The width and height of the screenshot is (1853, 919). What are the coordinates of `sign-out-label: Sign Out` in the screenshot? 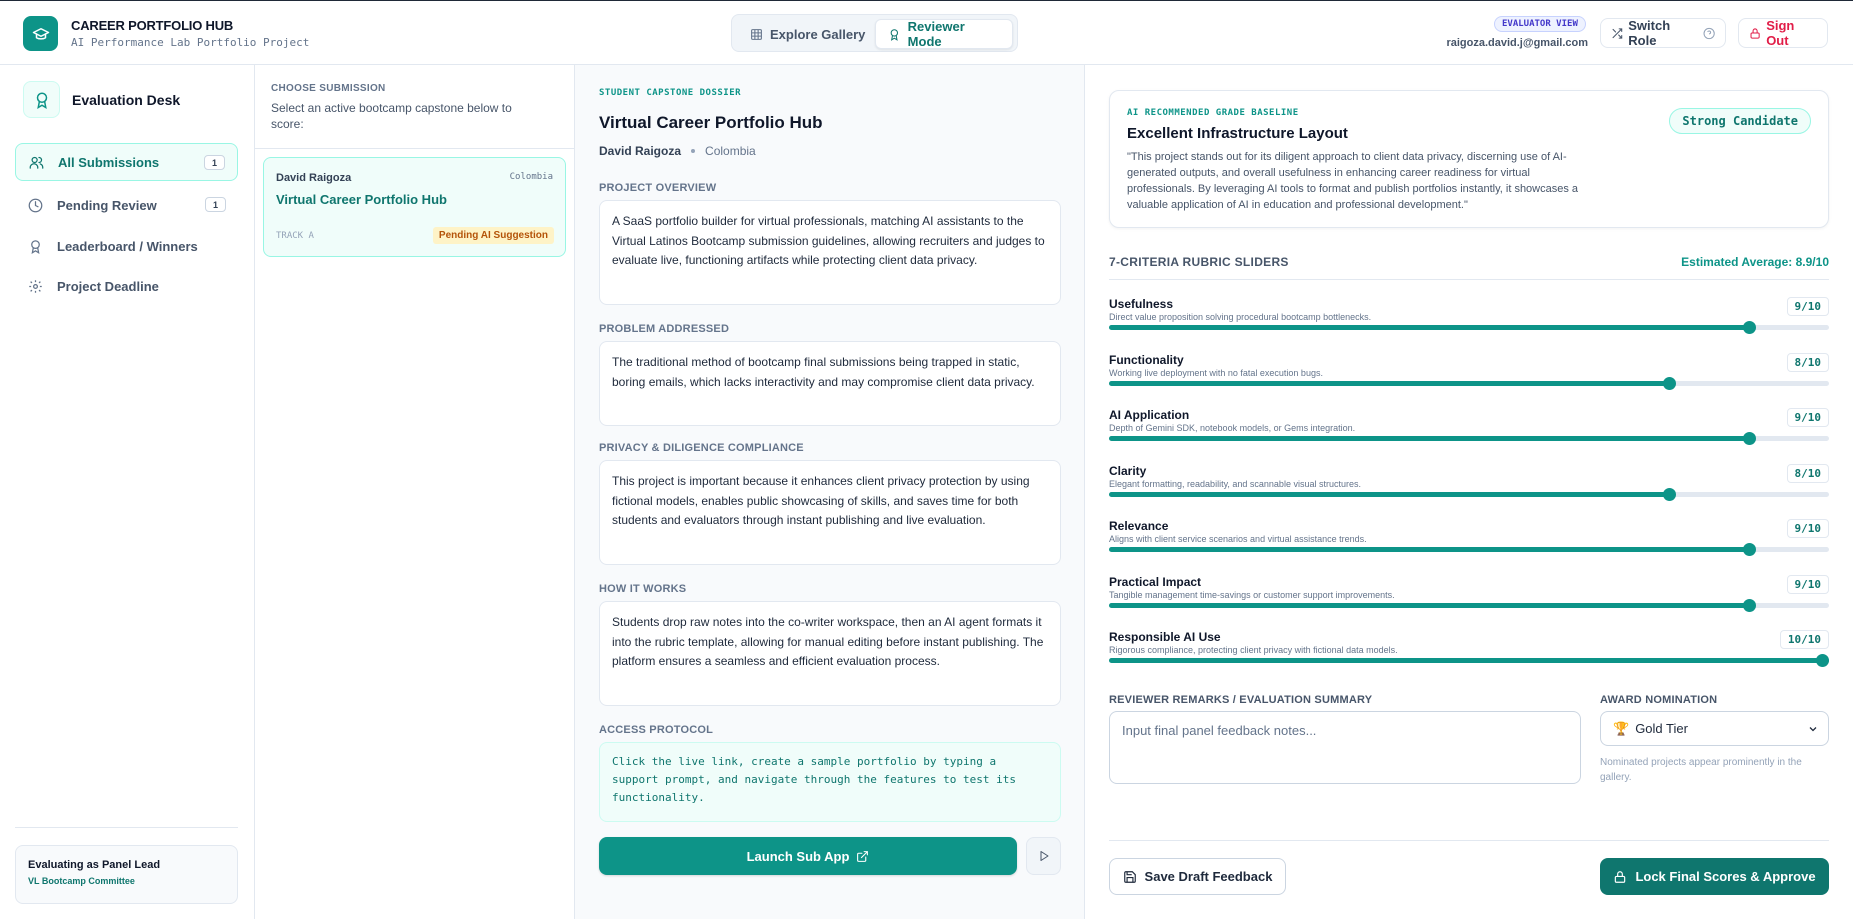 It's located at (1780, 33).